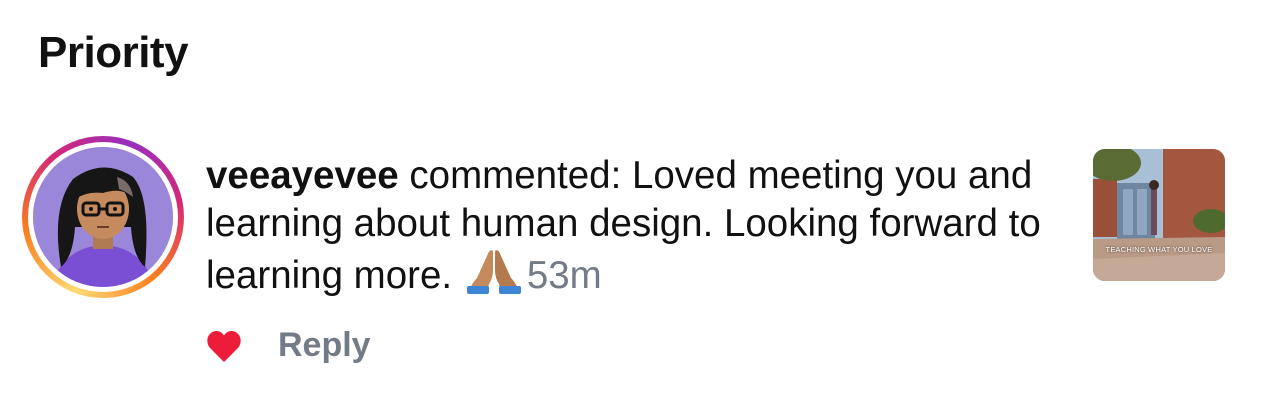 The image size is (1271, 420). I want to click on post-thumbnail-image, so click(1159, 215).